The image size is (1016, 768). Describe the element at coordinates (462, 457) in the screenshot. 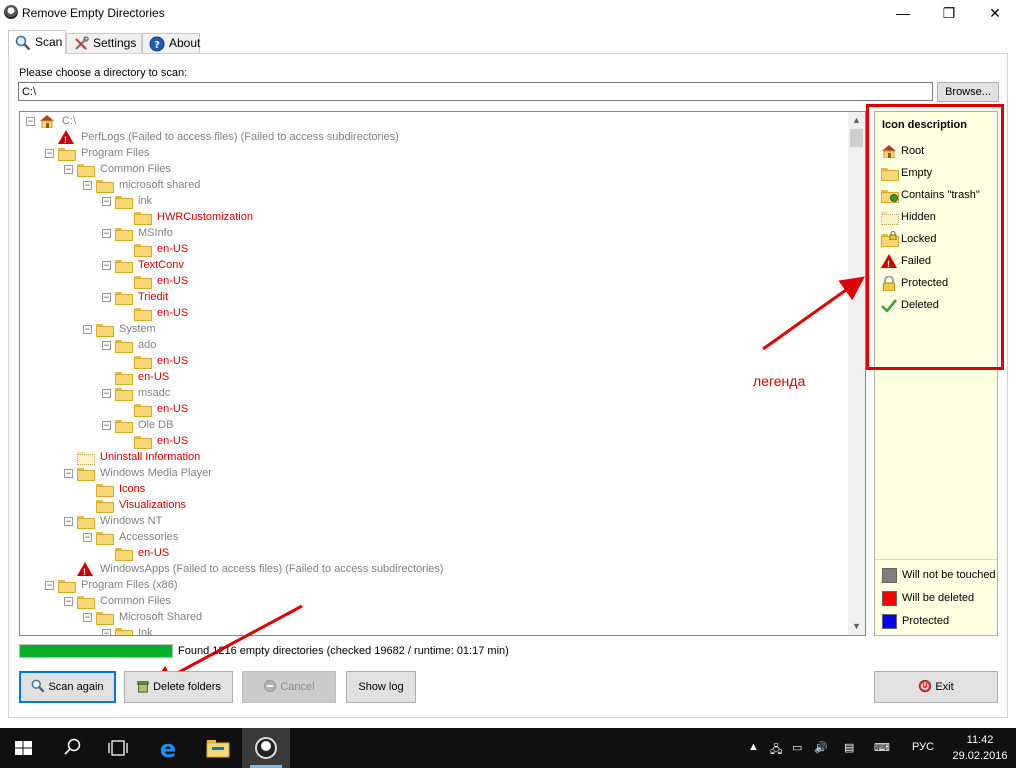

I see `tree-row: Uninstall Information` at that location.